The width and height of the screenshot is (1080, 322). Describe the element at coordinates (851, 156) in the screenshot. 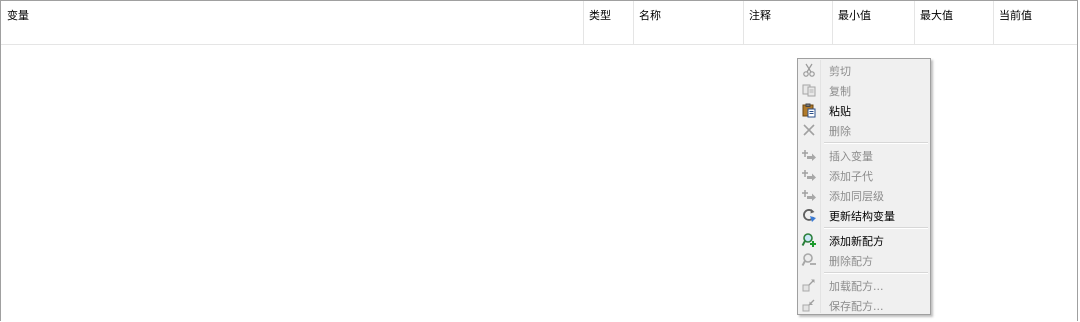

I see `menu-item-label: 插入变量` at that location.